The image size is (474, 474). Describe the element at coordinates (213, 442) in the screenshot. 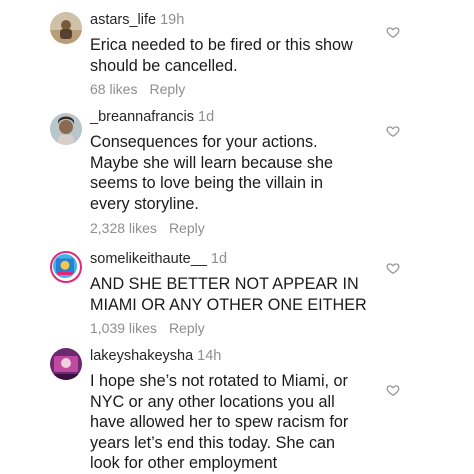

I see `comment-text-line: years let’s end this today. She can` at that location.